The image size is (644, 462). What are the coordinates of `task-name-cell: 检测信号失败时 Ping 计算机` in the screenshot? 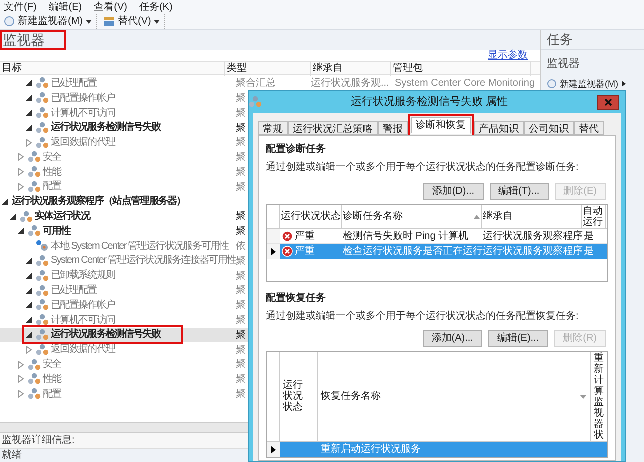 It's located at (406, 236).